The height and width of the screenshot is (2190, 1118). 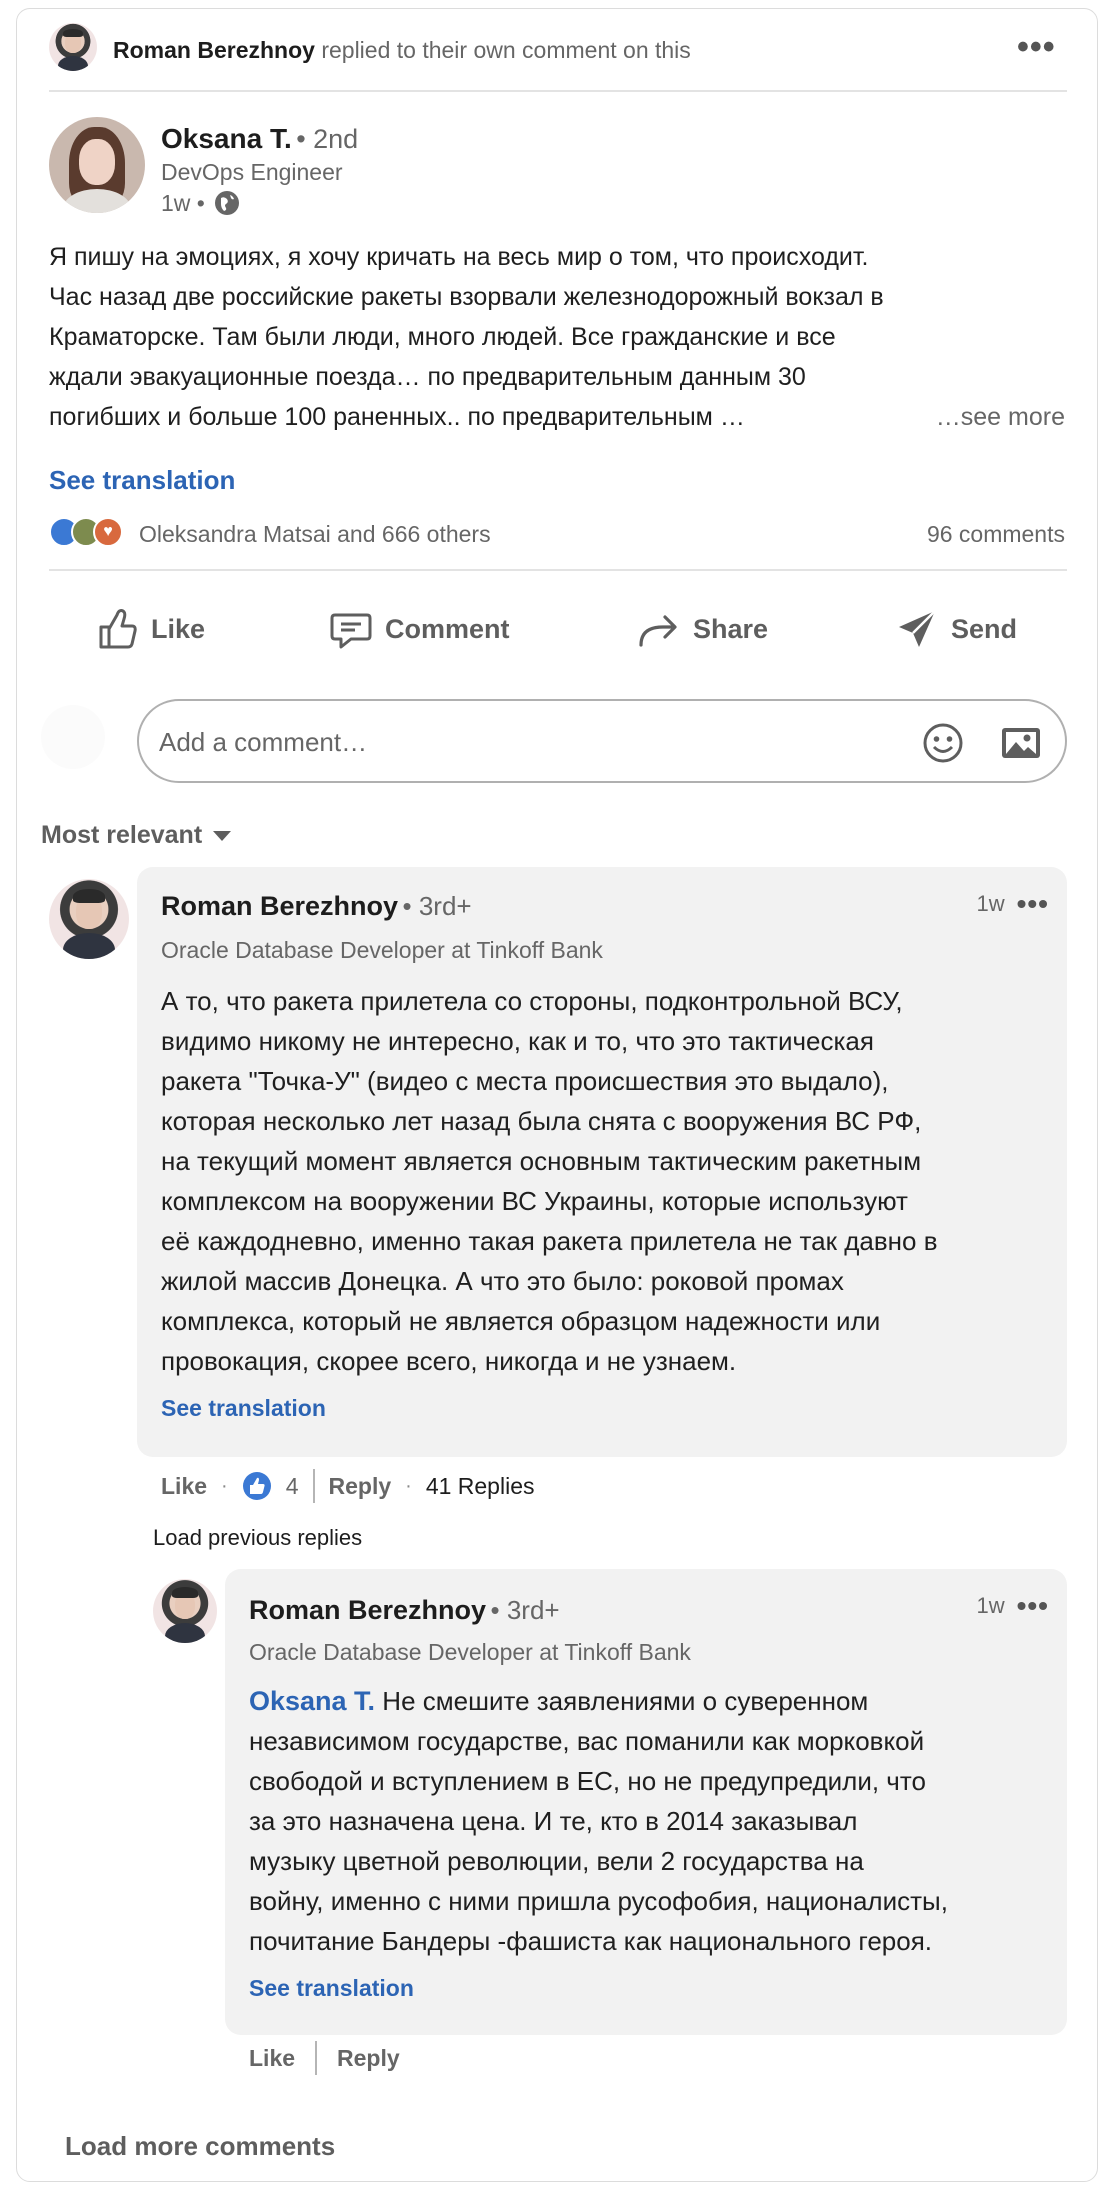 What do you see at coordinates (351, 631) in the screenshot?
I see `comment-icon` at bounding box center [351, 631].